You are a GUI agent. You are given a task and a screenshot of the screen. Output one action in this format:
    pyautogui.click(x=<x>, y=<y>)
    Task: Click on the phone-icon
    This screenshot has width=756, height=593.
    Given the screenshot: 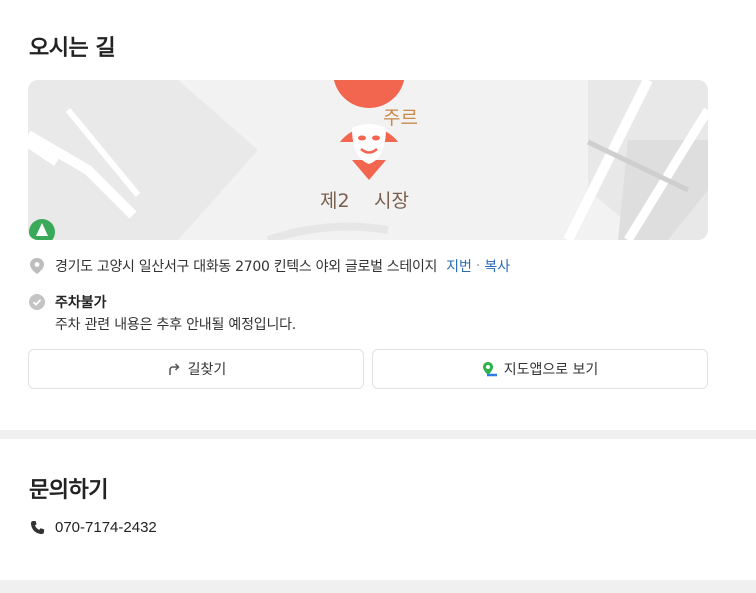 What is the action you would take?
    pyautogui.click(x=37, y=528)
    